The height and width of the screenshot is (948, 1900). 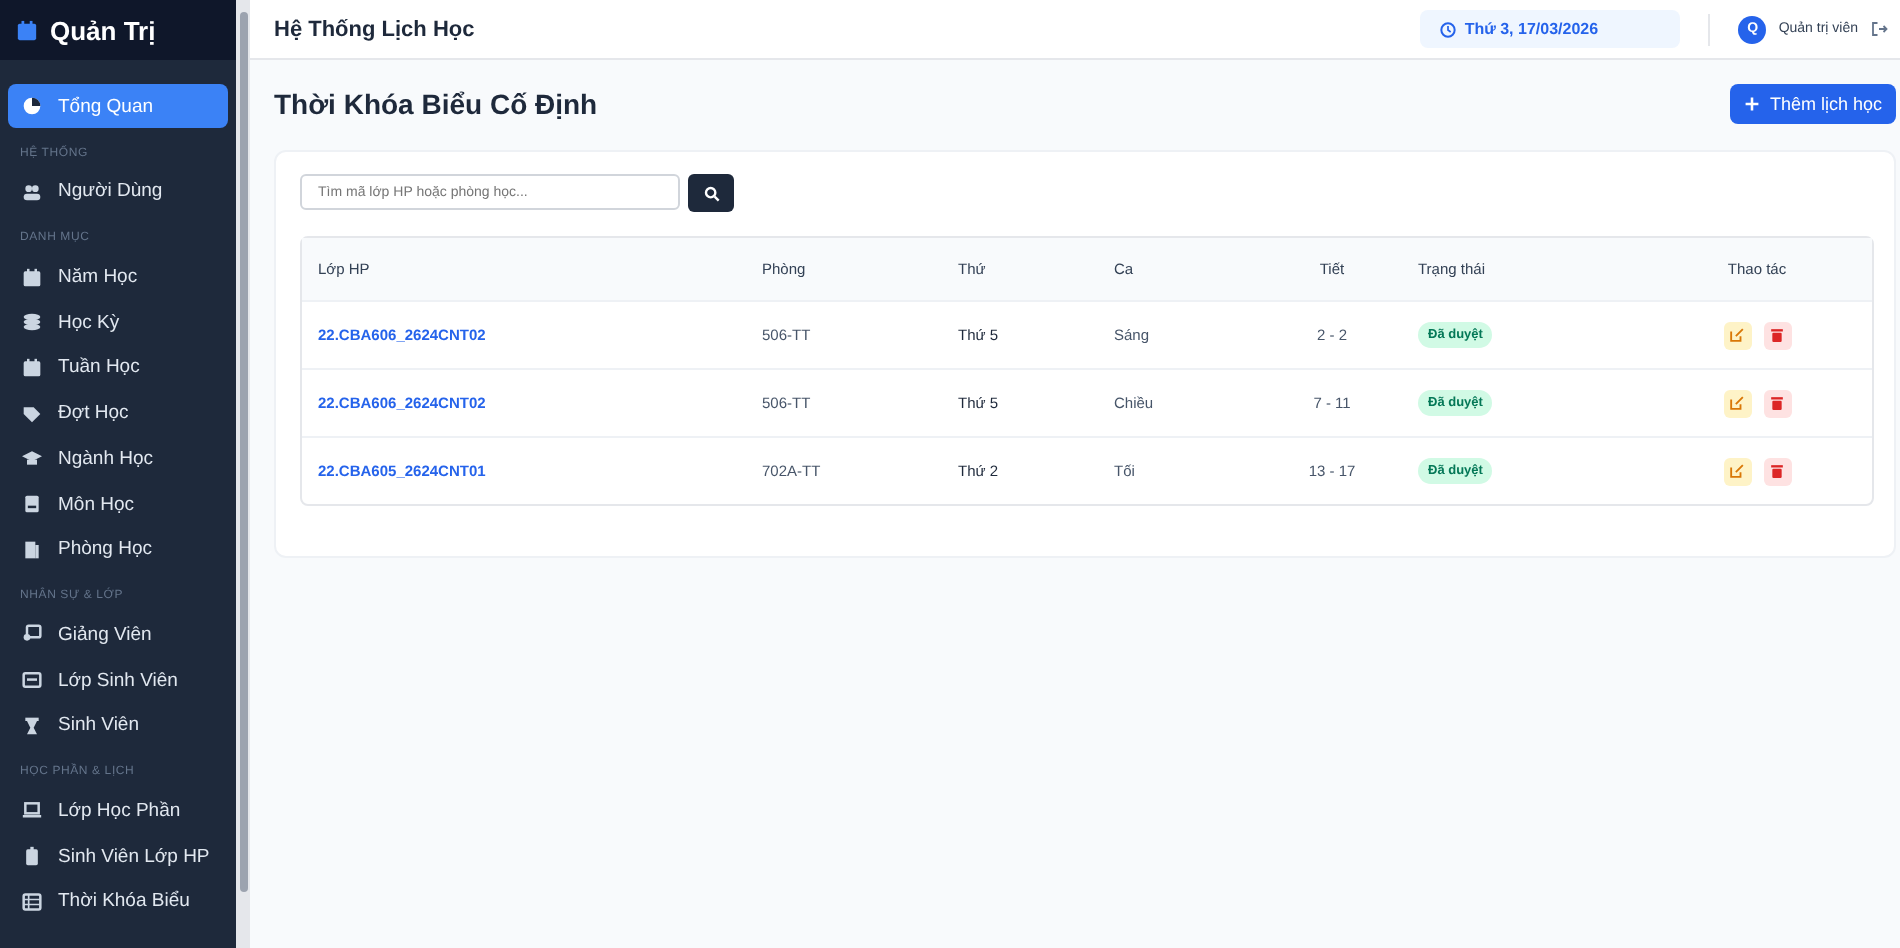 I want to click on add-schedule-button: Thêm lịch học, so click(x=1812, y=104).